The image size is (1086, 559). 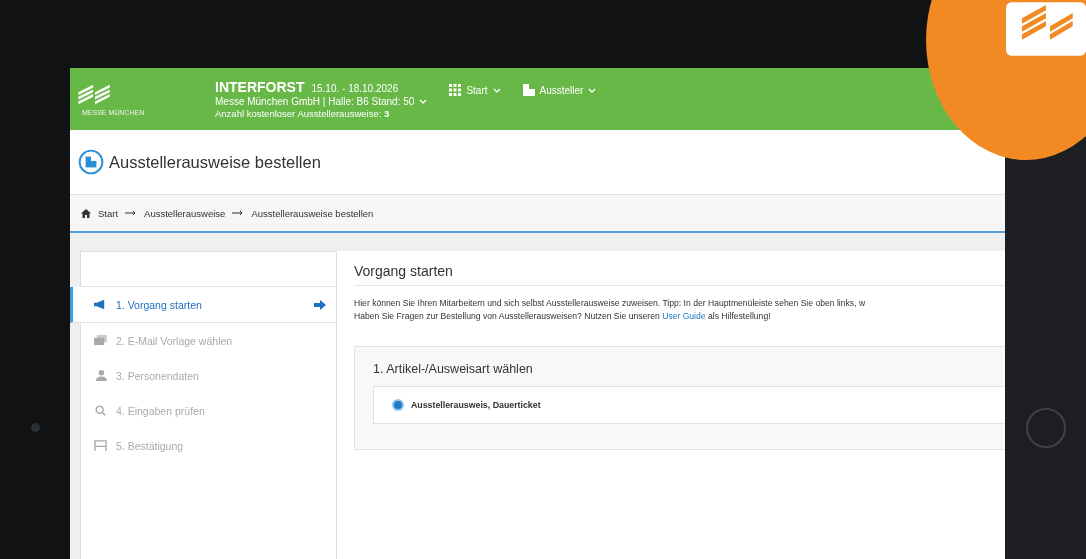 I want to click on help-text: Haben Sie Fragen zur Bestellung von Ausstellerausweisen? Nutzen Sie unseren User Guide als Hilfestellung!, so click(x=563, y=316).